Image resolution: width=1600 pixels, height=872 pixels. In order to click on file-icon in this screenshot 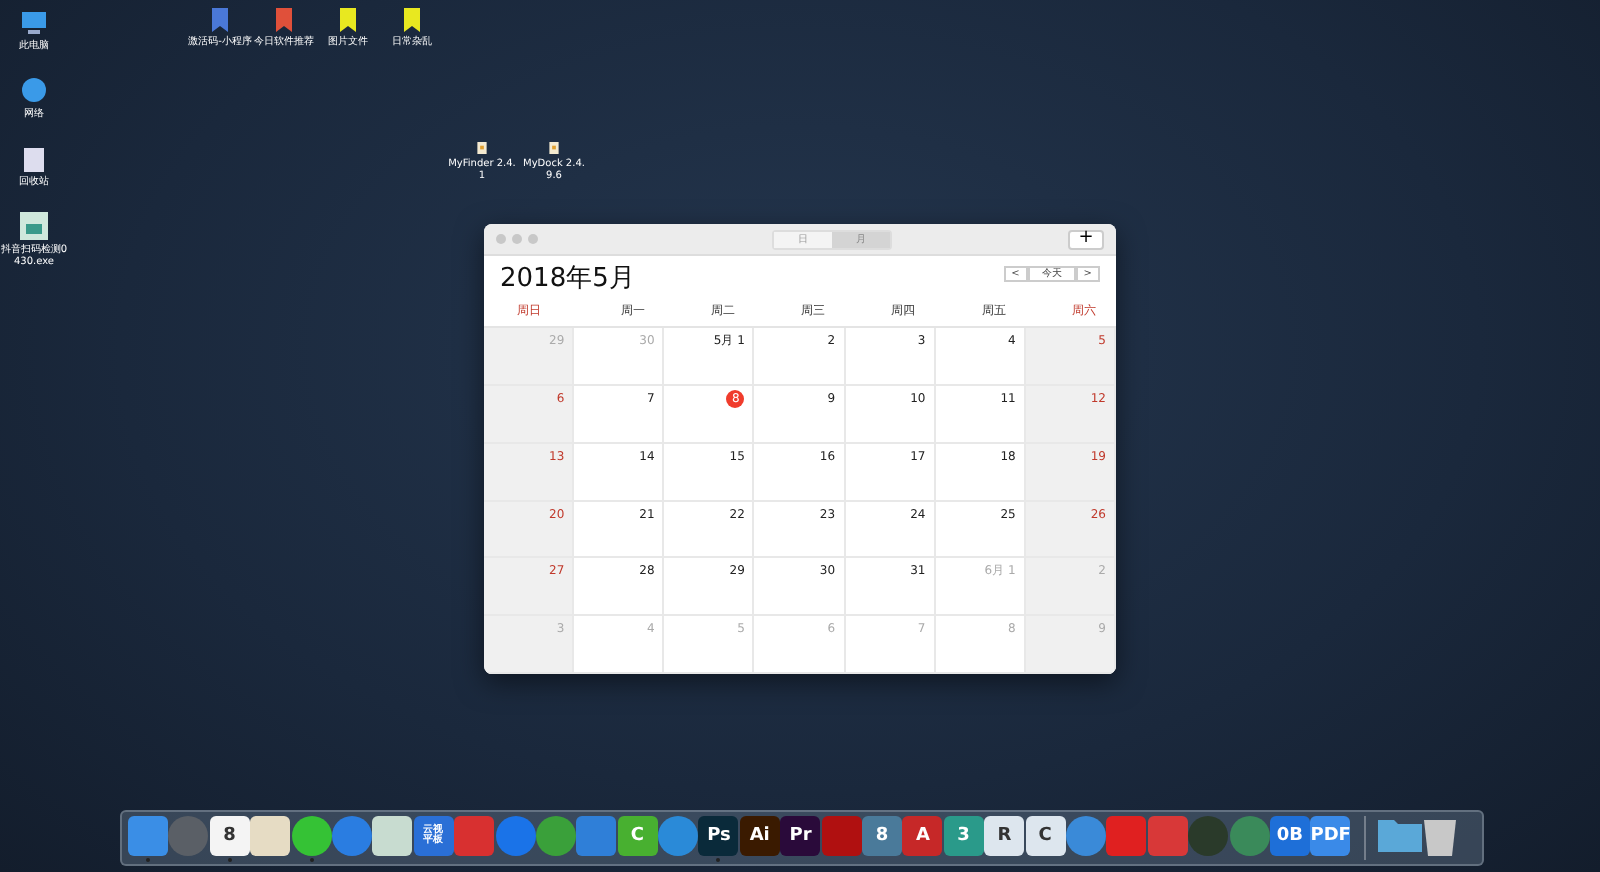, I will do `click(34, 226)`.